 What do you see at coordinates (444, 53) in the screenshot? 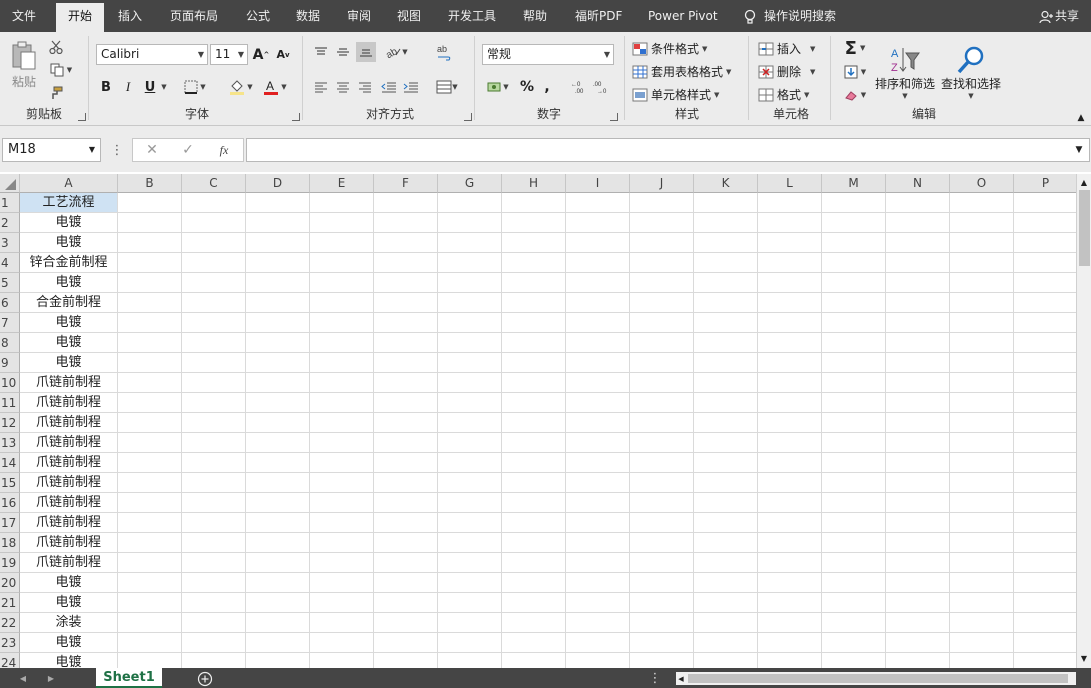
I see `wrap-text-icon: ab` at bounding box center [444, 53].